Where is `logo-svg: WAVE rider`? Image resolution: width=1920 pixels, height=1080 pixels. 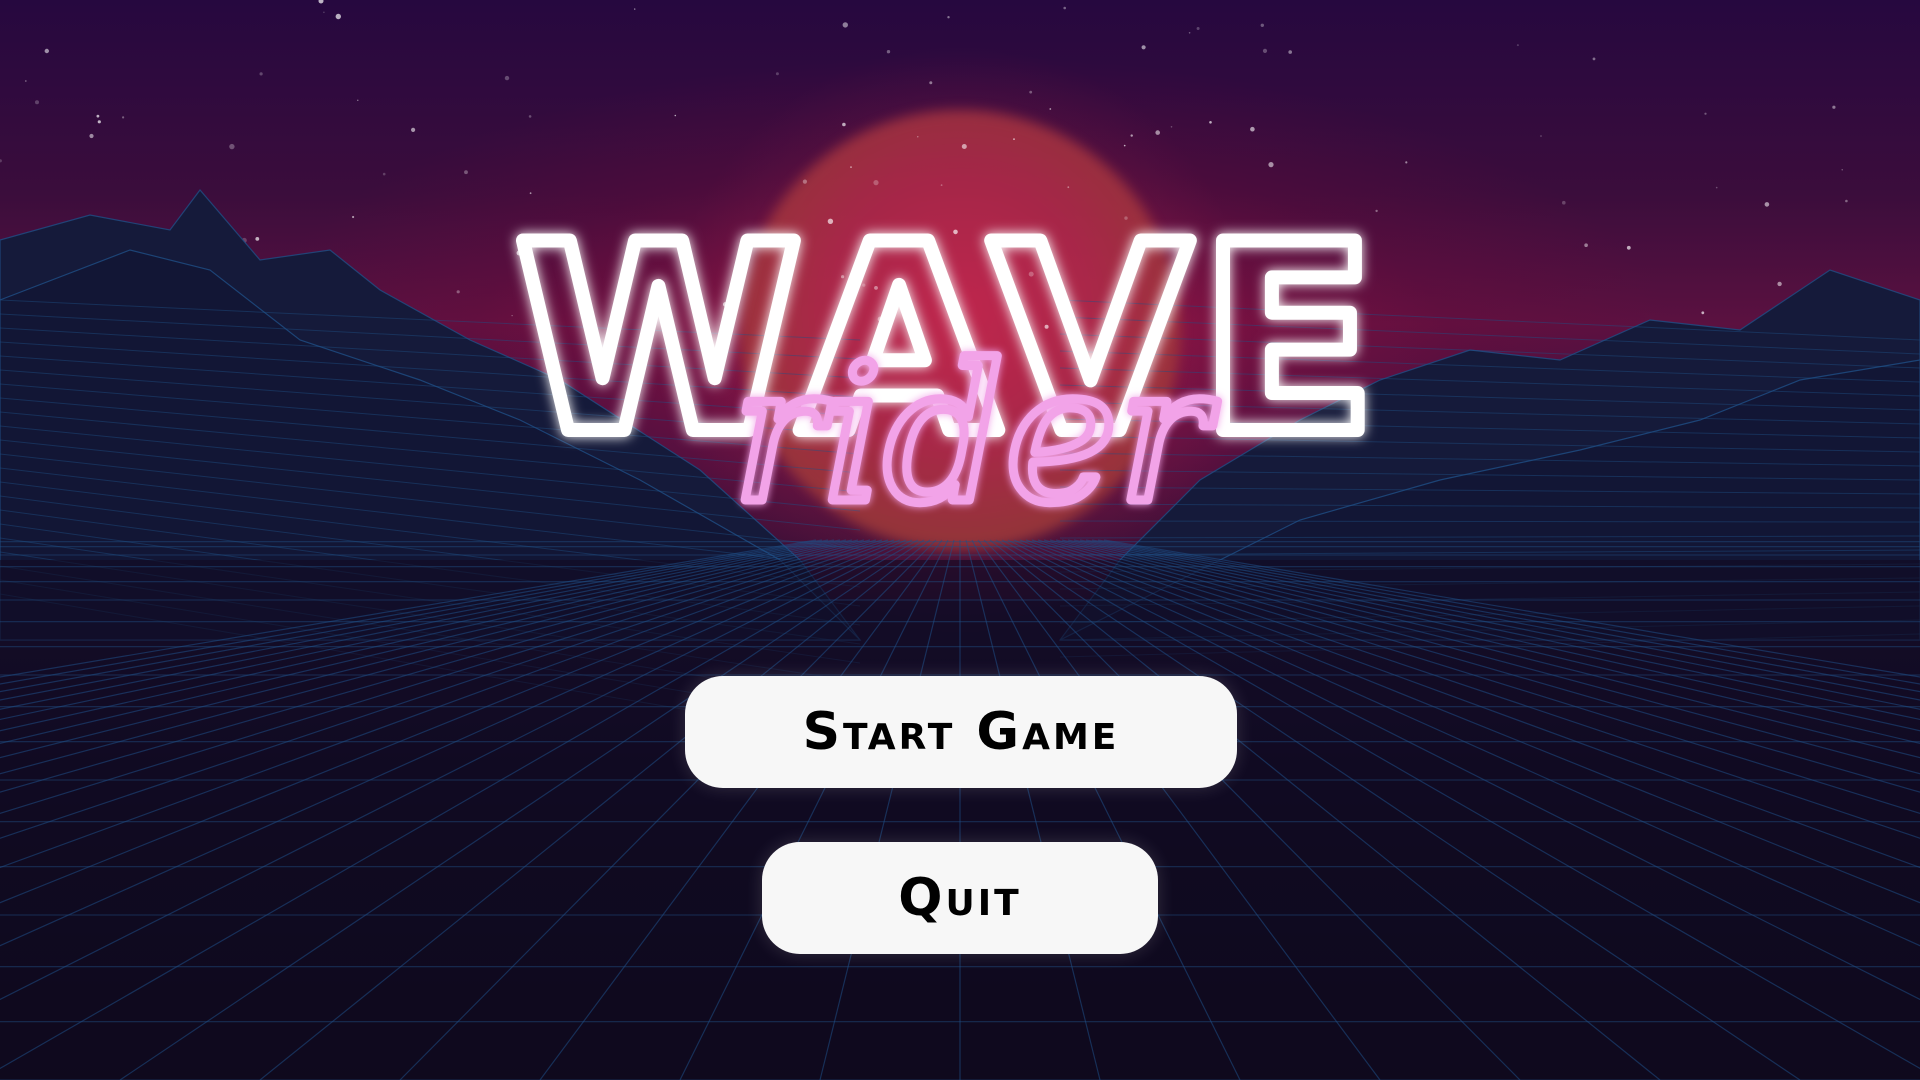 logo-svg: WAVE rider is located at coordinates (946, 360).